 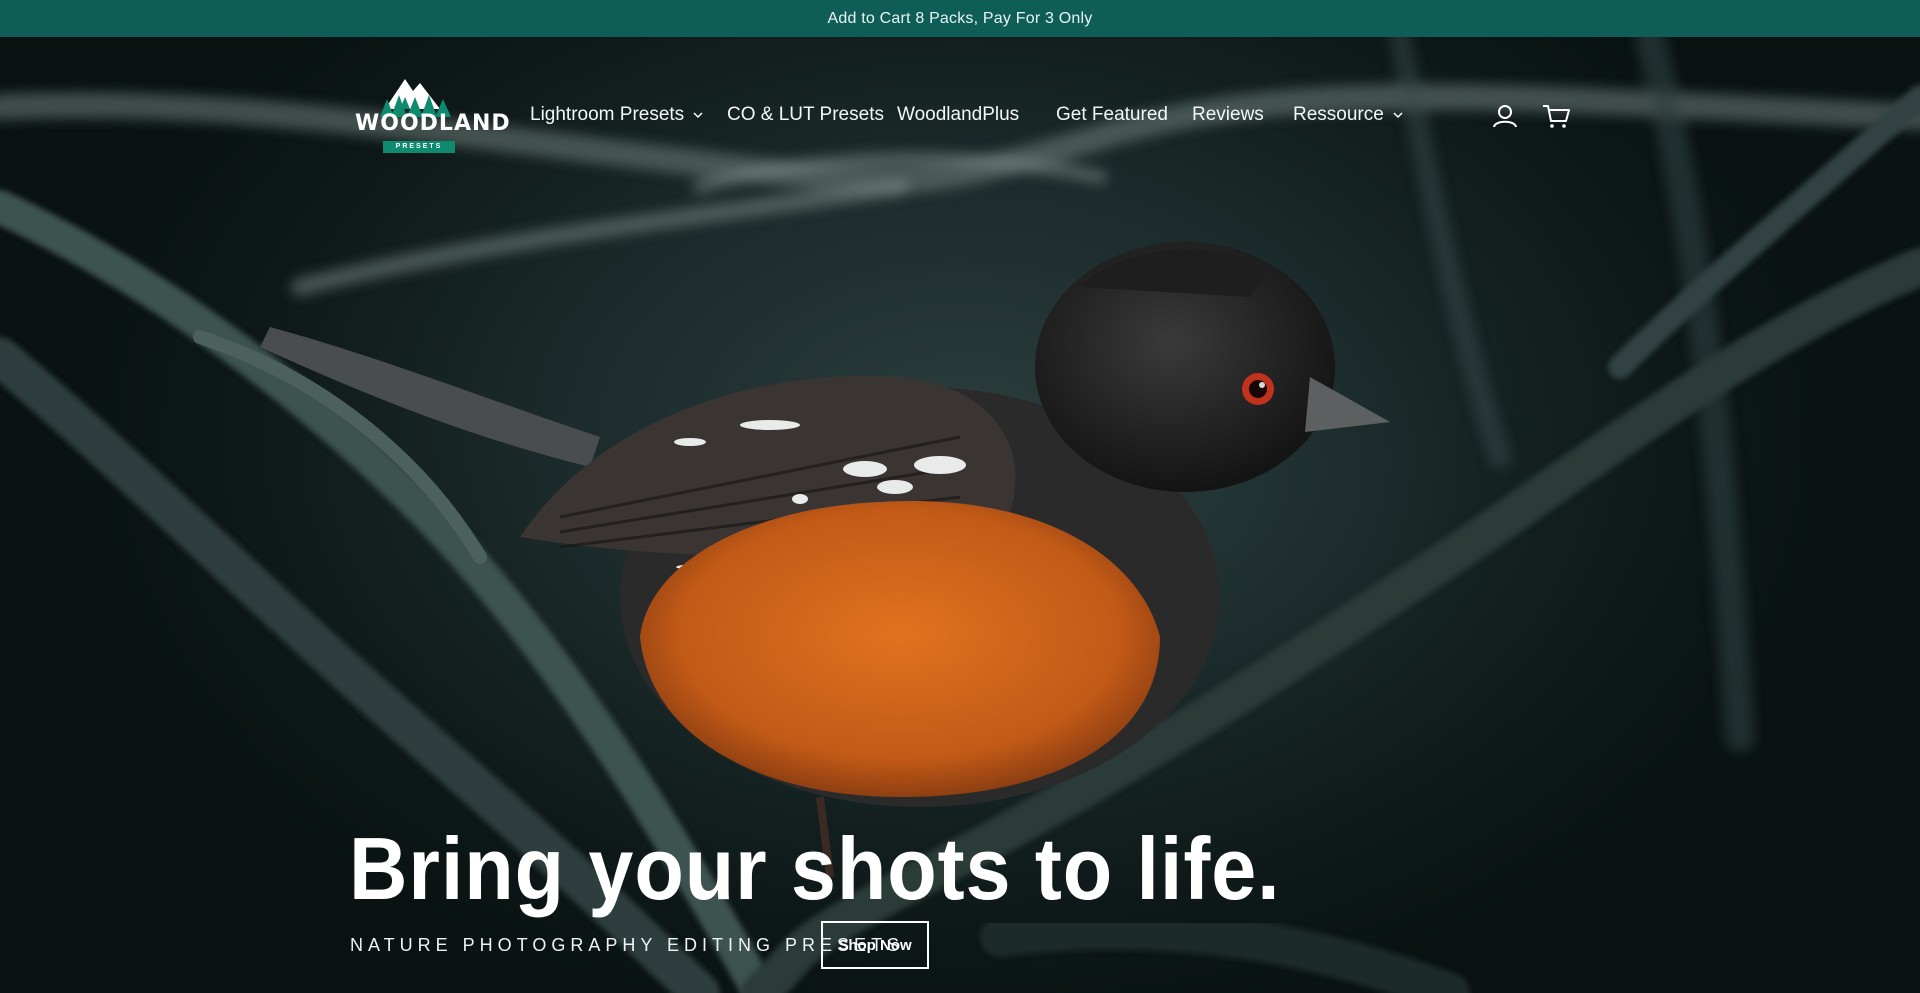 I want to click on cart-icon, so click(x=1556, y=116).